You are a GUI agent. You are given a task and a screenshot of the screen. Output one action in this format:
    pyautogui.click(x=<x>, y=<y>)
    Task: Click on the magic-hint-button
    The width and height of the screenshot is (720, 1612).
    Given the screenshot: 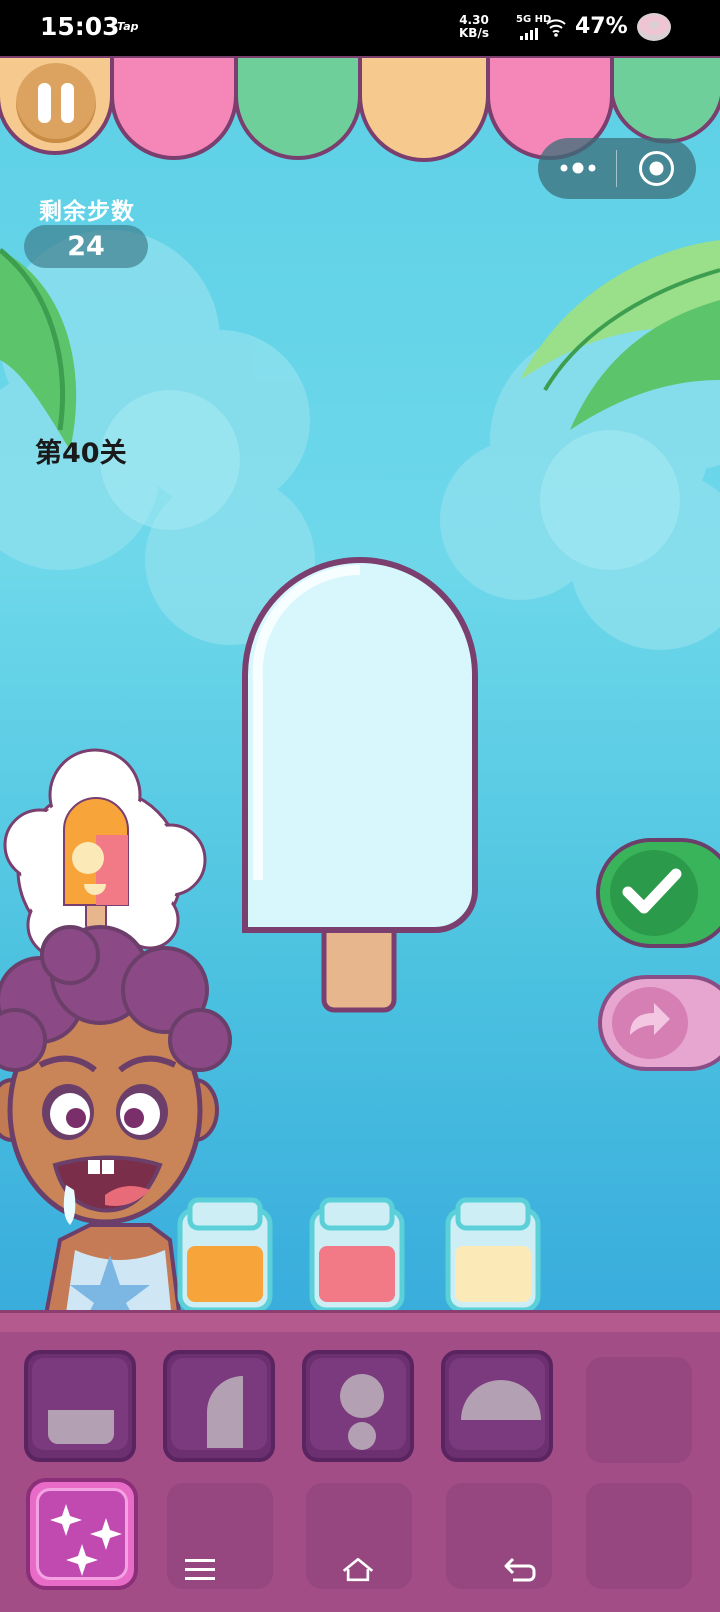 What is the action you would take?
    pyautogui.click(x=82, y=1534)
    